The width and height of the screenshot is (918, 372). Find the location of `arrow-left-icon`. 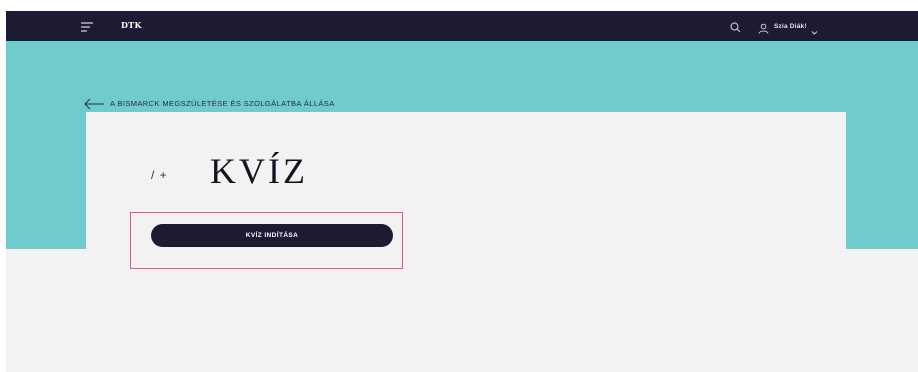

arrow-left-icon is located at coordinates (94, 103).